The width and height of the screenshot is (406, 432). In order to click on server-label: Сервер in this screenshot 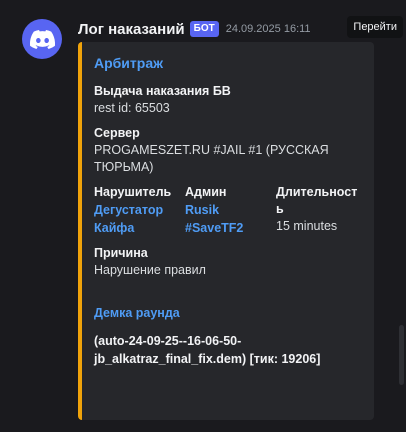, I will do `click(117, 133)`.